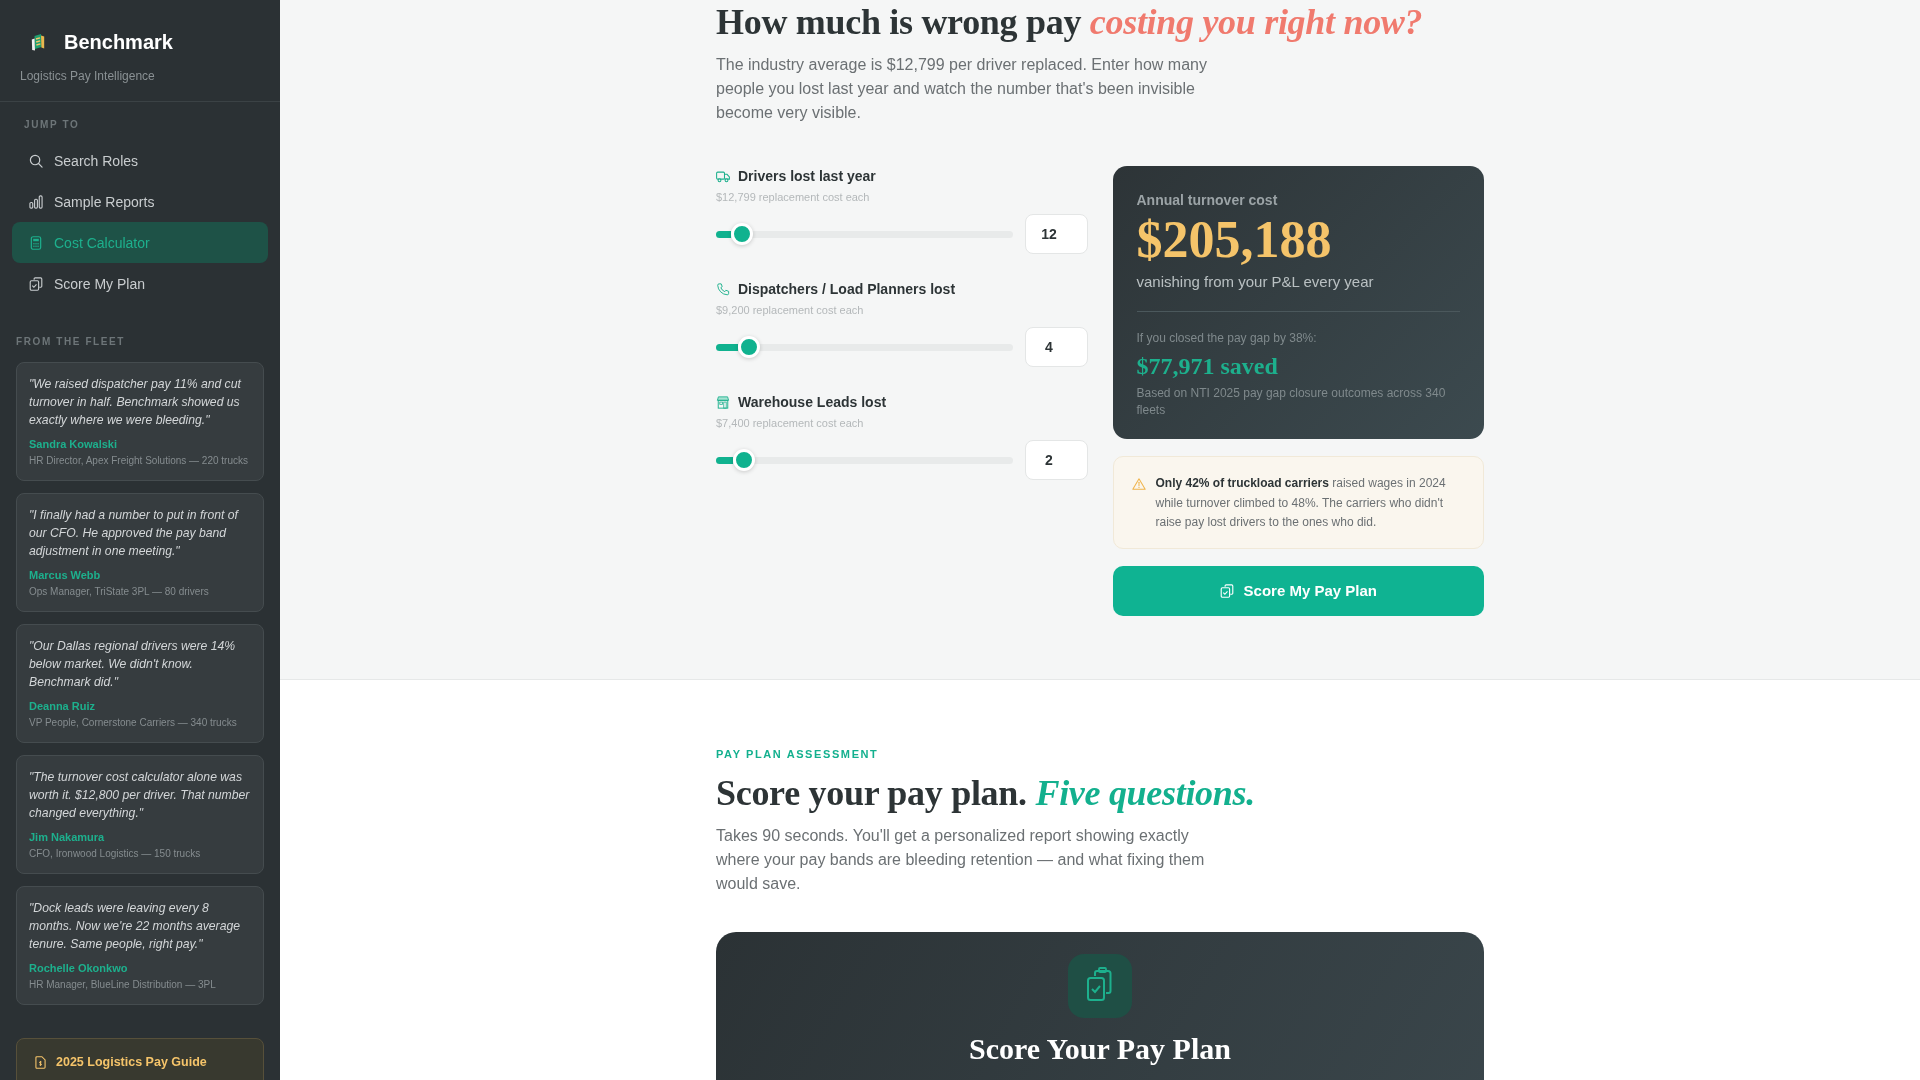 Image resolution: width=1920 pixels, height=1080 pixels. What do you see at coordinates (36, 242) in the screenshot?
I see `calculator-icon` at bounding box center [36, 242].